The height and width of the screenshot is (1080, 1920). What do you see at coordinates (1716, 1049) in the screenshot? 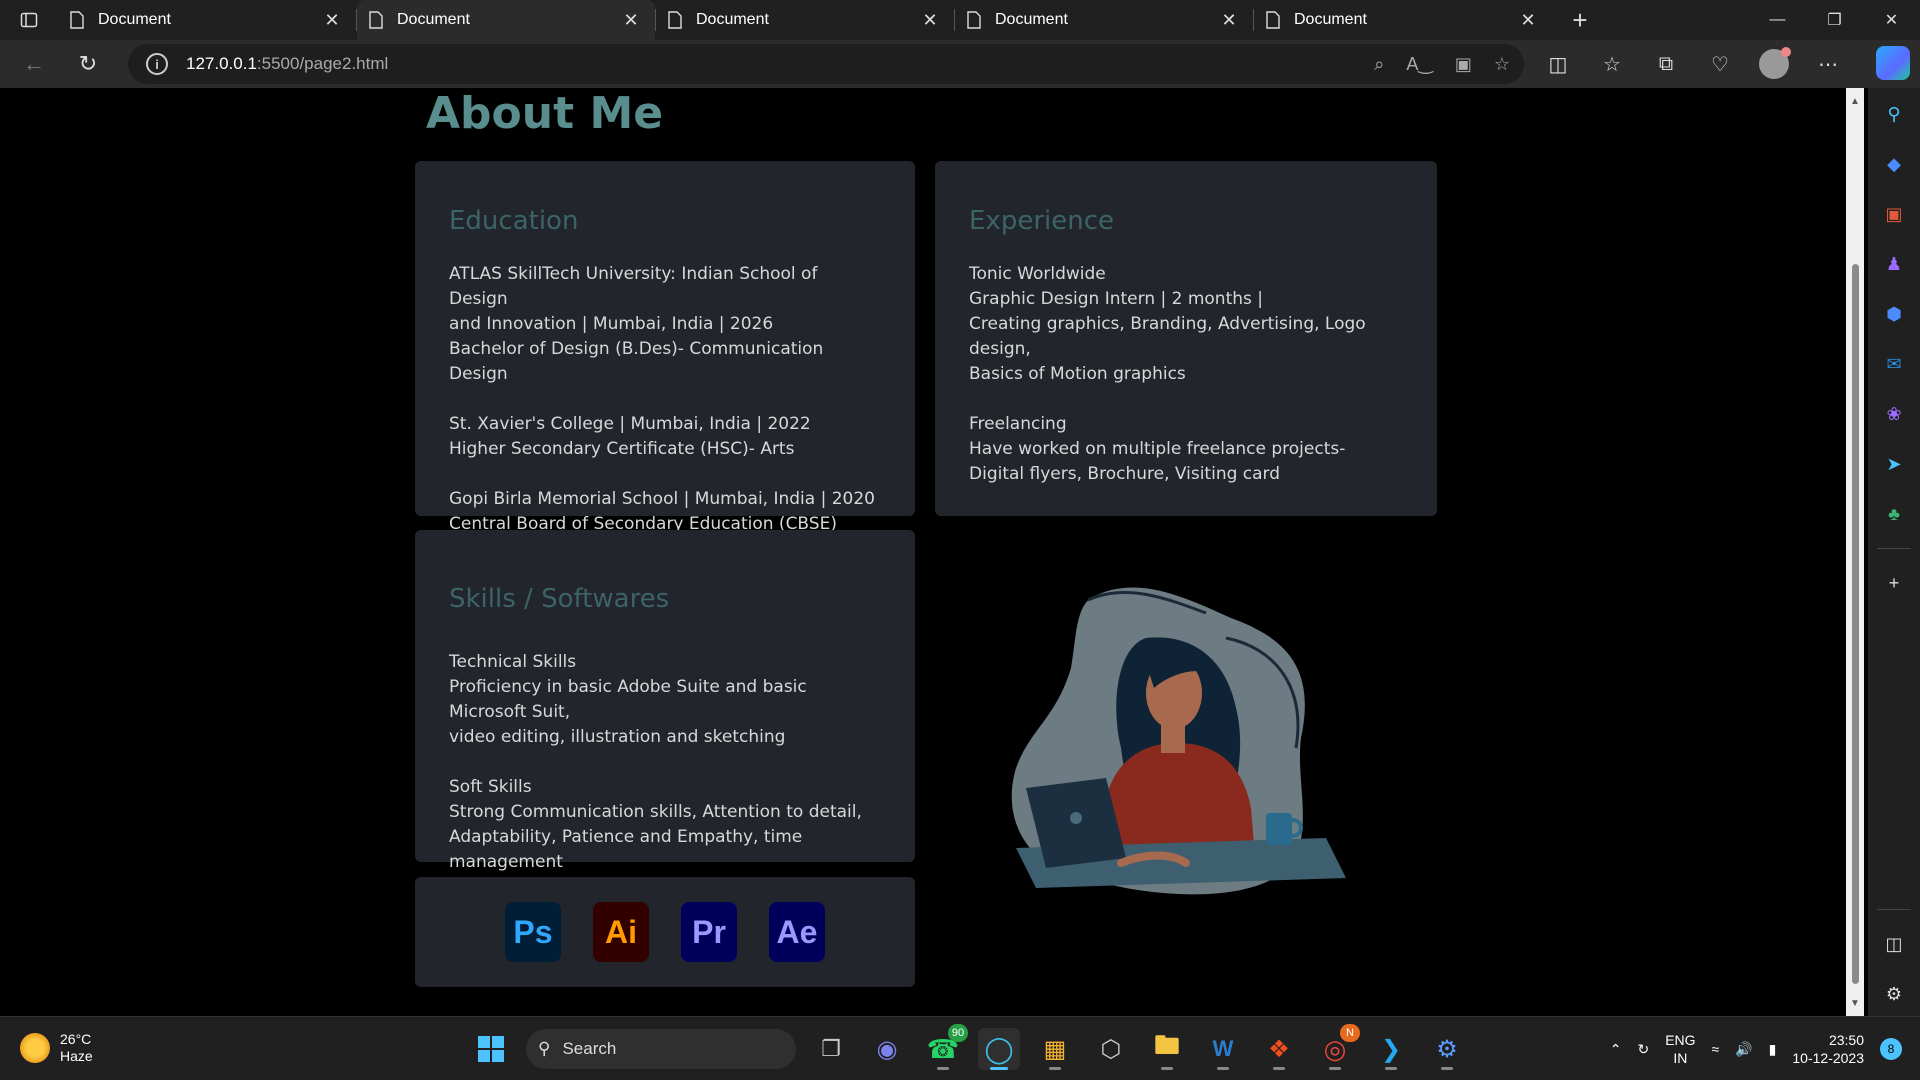
I see `wifi-icon: ≈` at bounding box center [1716, 1049].